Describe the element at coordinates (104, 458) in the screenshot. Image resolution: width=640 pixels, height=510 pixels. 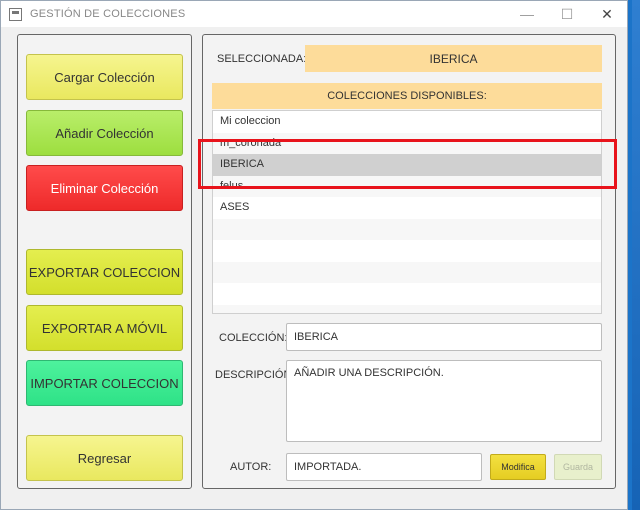
I see `back-button: Regresar` at that location.